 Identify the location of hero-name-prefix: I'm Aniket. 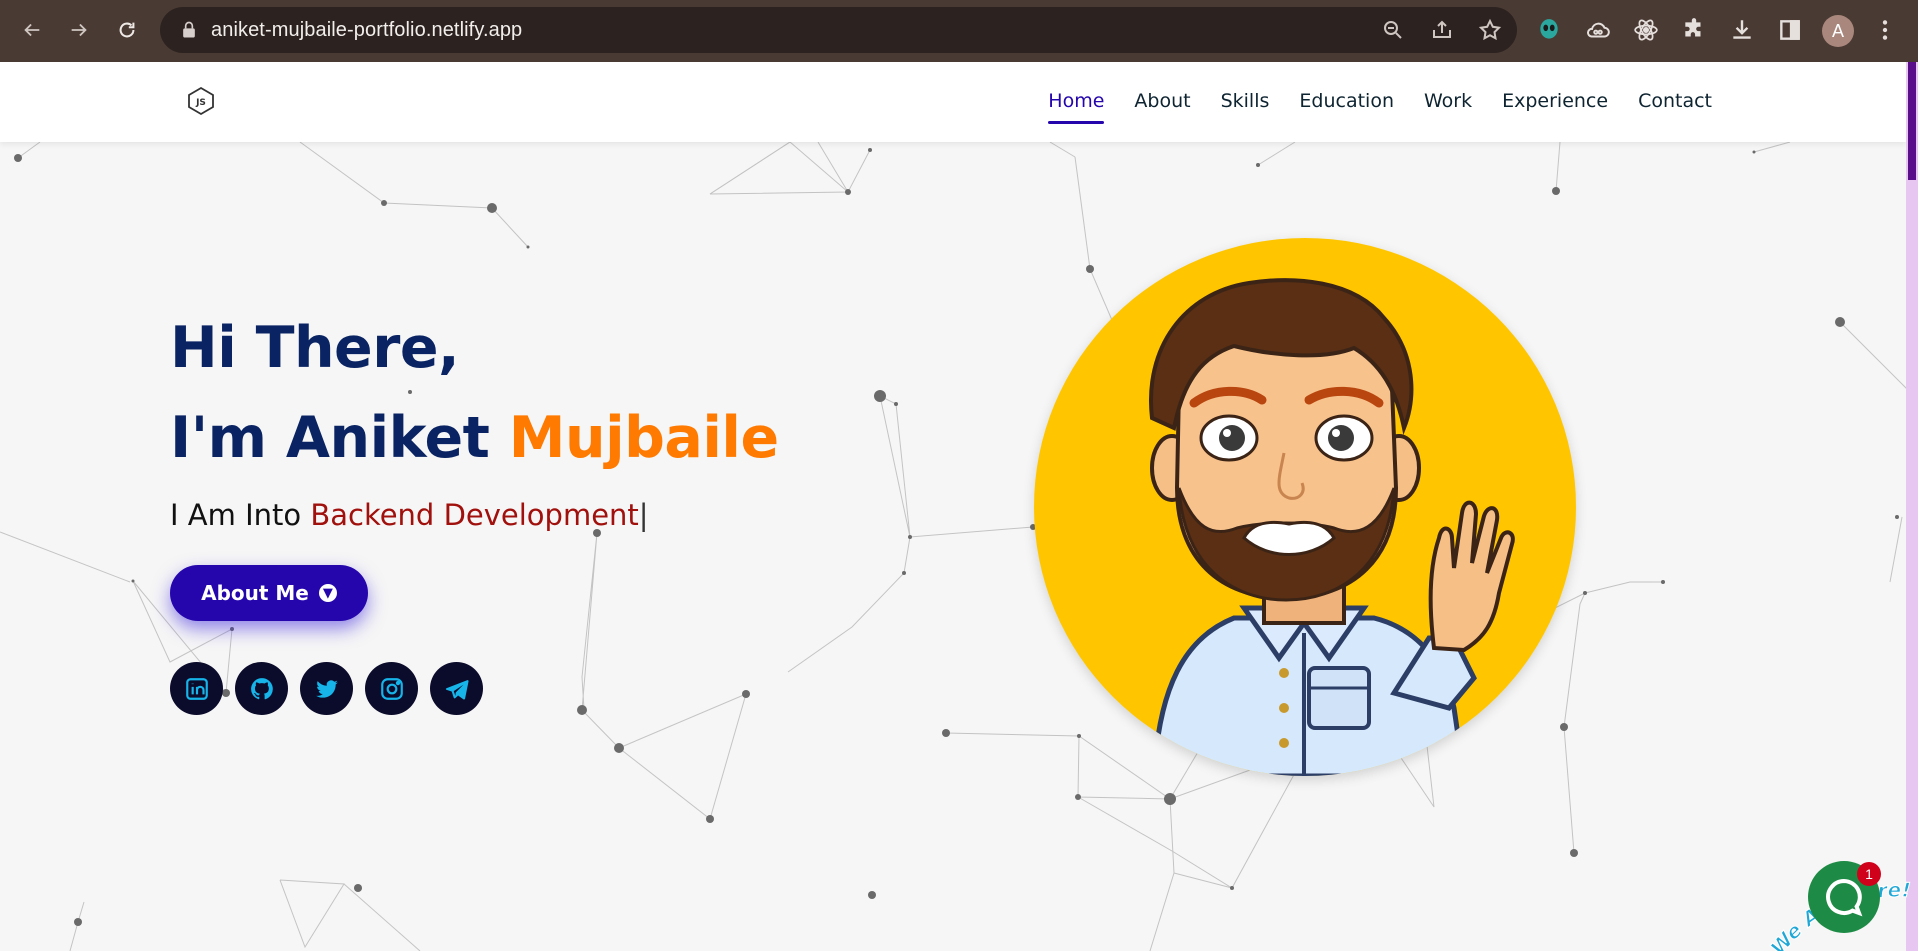
(339, 438).